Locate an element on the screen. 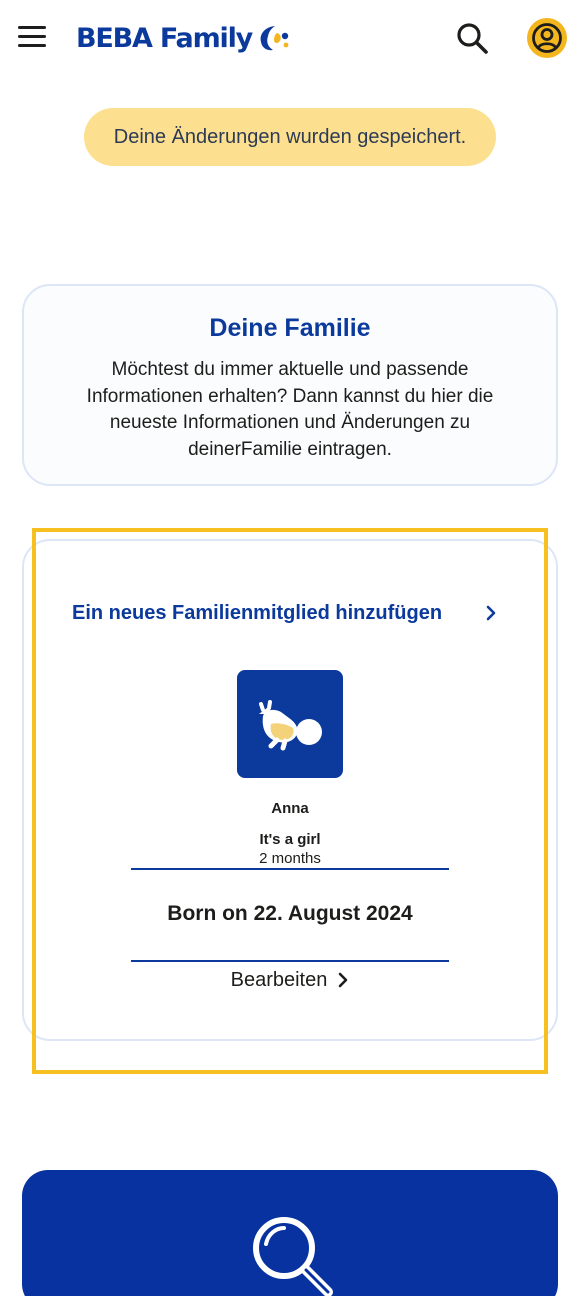 The image size is (580, 1296). edit-member-link: Bearbeiten is located at coordinates (290, 980).